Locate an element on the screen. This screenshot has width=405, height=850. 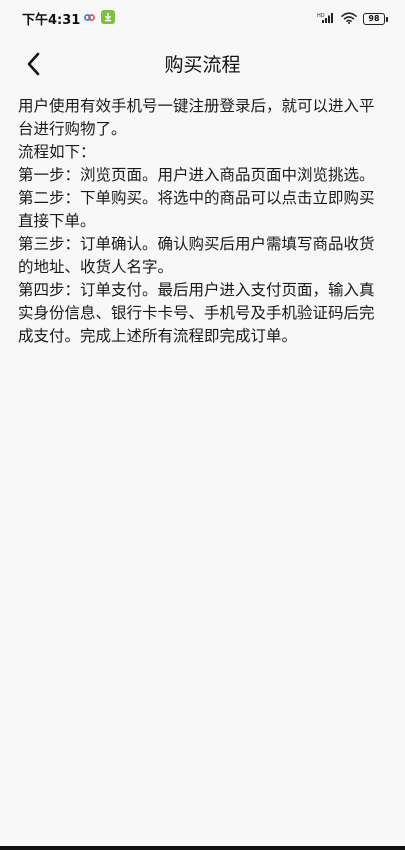
system-icons: HD 98 is located at coordinates (352, 18).